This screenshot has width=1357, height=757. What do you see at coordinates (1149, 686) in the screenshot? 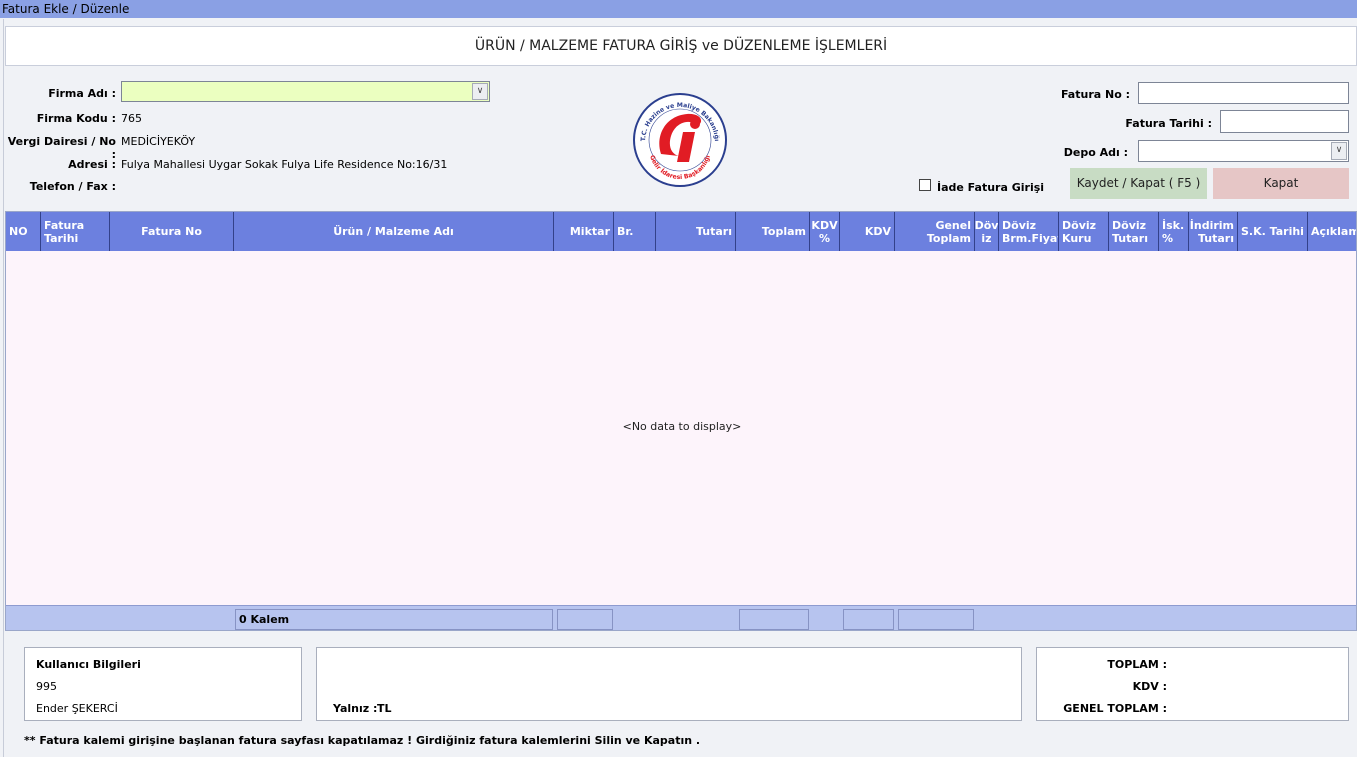
I see `vat-total-label: KDV :` at bounding box center [1149, 686].